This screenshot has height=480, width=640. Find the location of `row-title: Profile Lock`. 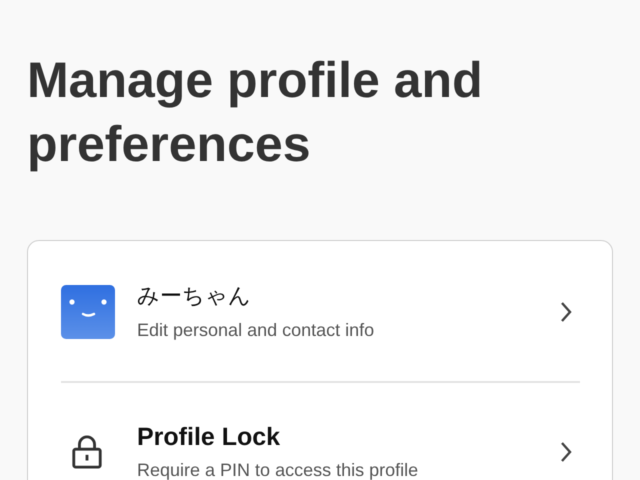

row-title: Profile Lock is located at coordinates (209, 437).